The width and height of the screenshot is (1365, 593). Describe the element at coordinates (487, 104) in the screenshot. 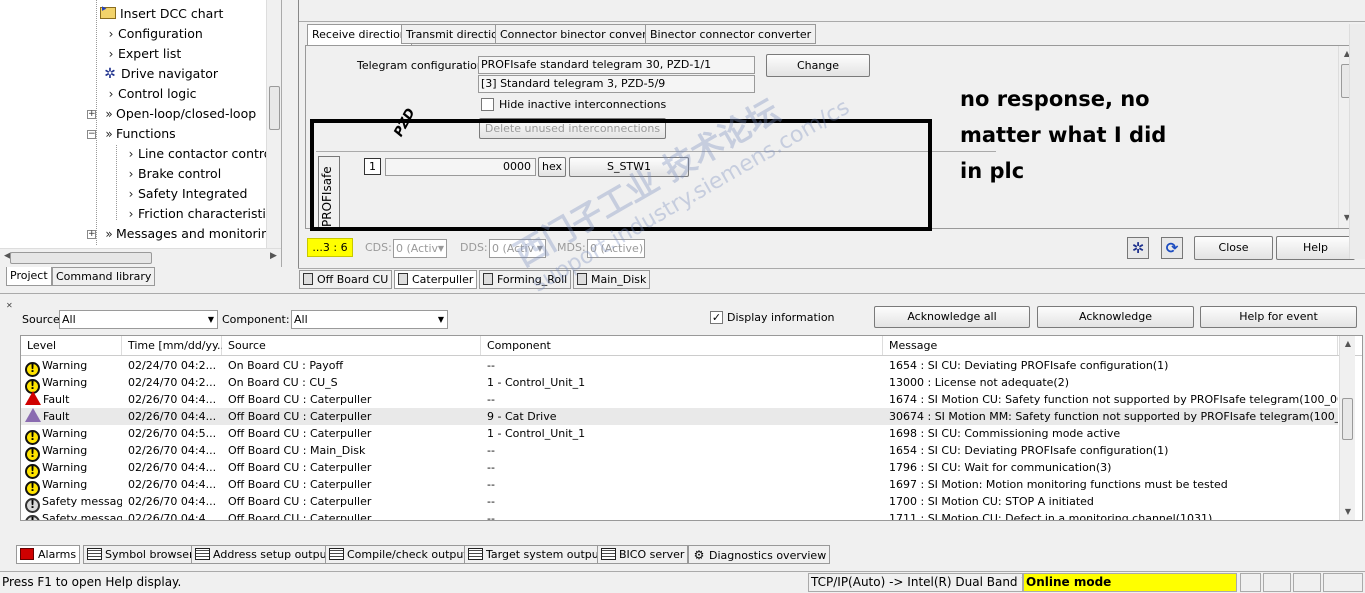

I see `hide-inactive-checkbox` at that location.